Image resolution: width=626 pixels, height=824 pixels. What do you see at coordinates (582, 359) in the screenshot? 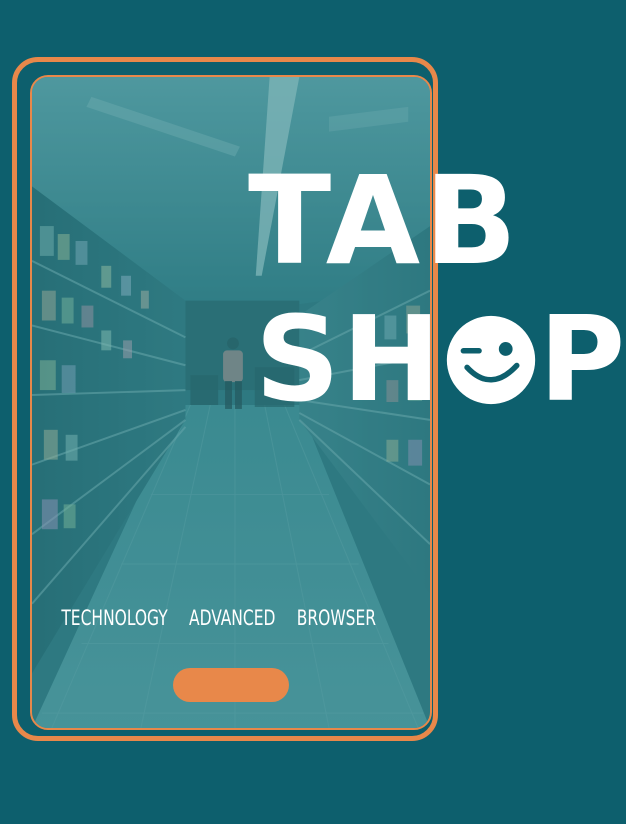
I see `logo-text-p: P` at bounding box center [582, 359].